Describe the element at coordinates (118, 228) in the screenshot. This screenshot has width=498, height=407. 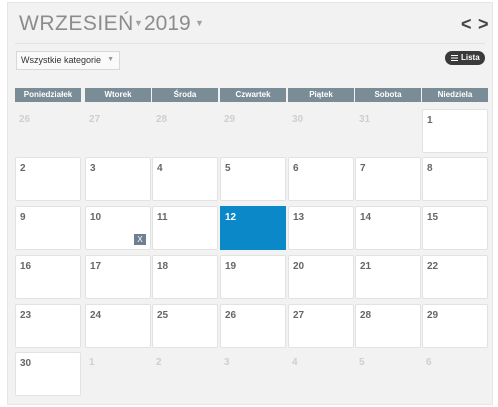
I see `day-cell: 10 X` at that location.